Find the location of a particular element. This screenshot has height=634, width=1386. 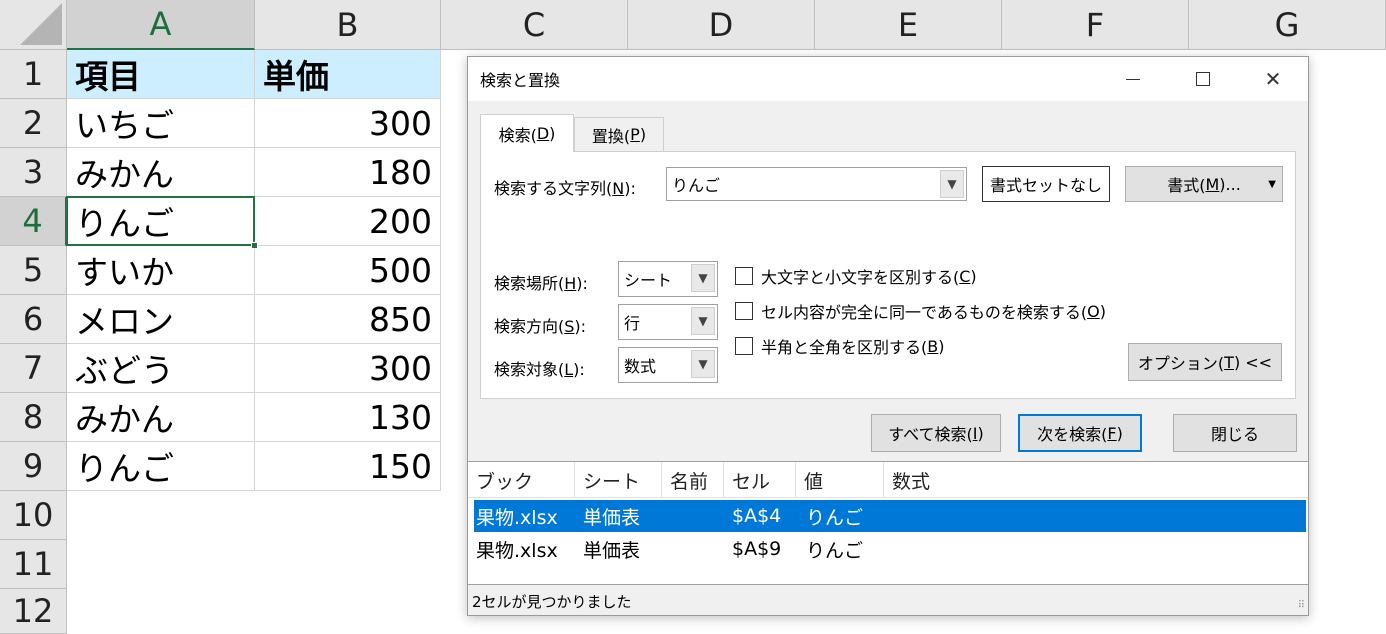

cell-a6: メロン is located at coordinates (161, 319).